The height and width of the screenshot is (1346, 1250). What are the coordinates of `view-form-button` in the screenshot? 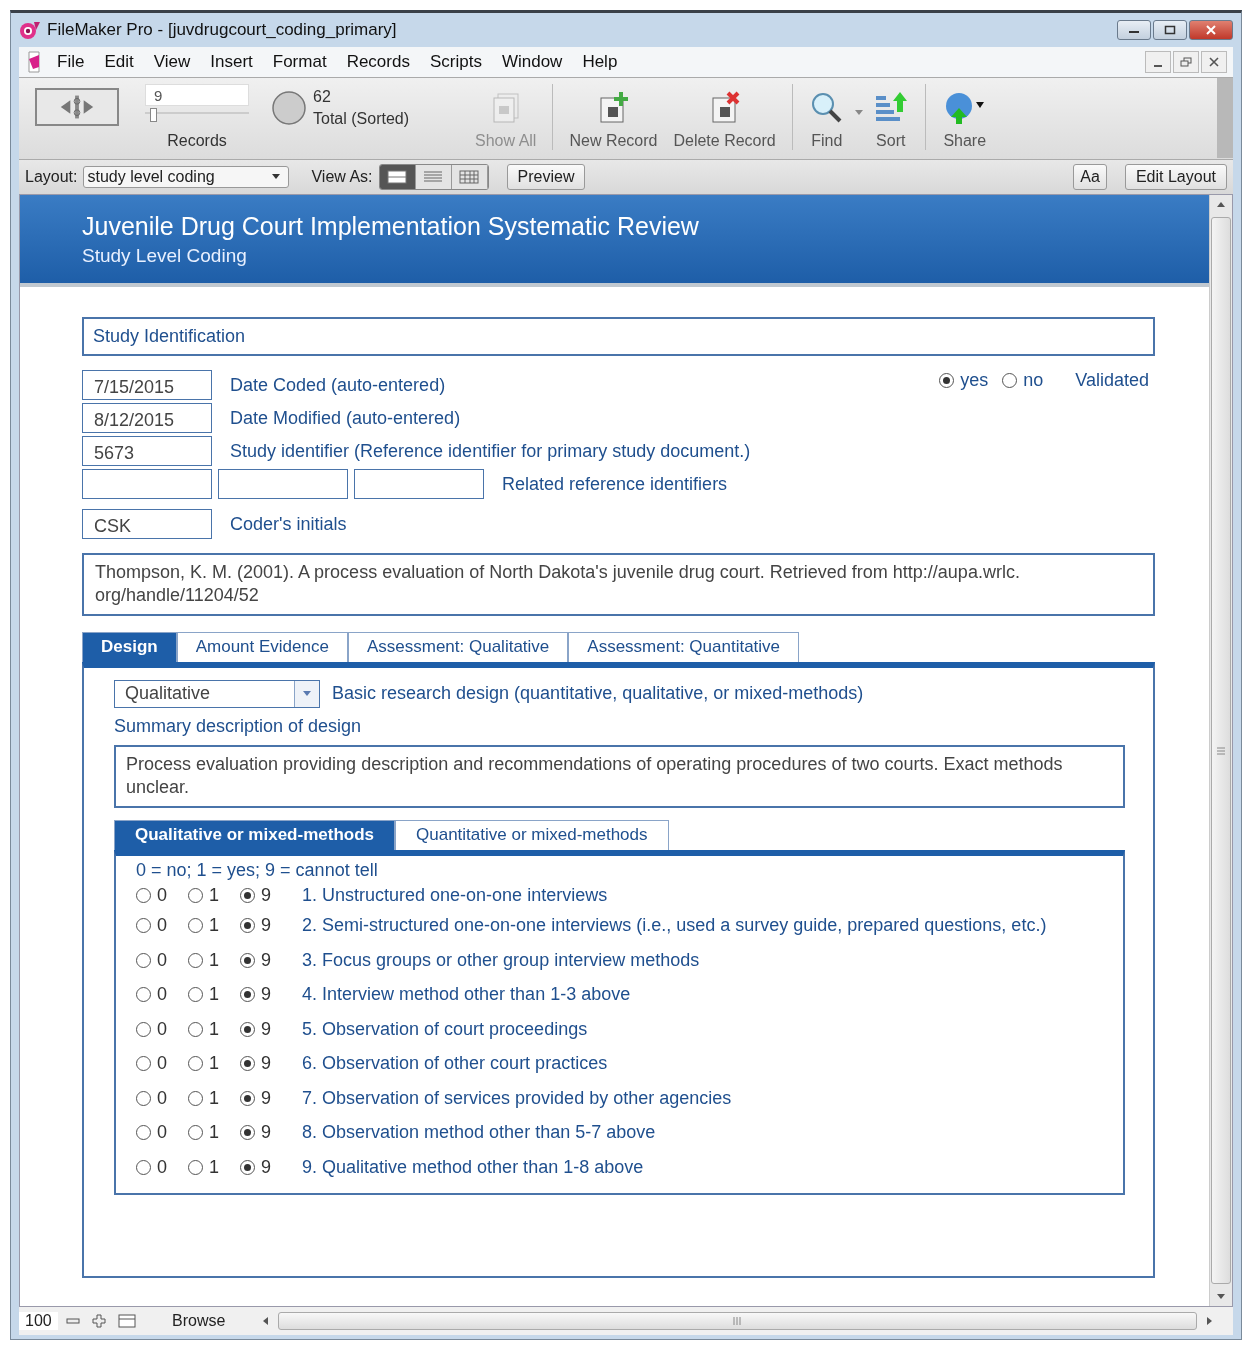 It's located at (397, 177).